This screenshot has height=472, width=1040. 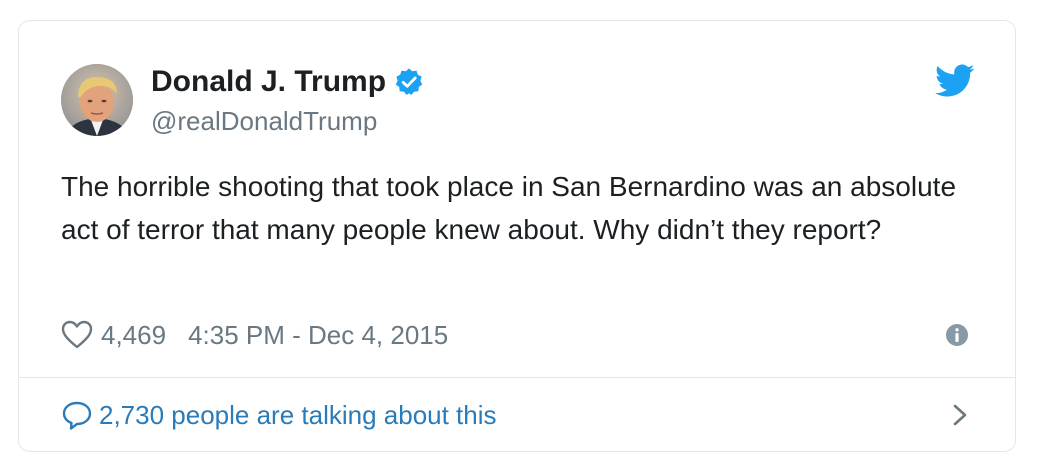 I want to click on conversation-link: 2,730 people are talking about this, so click(x=279, y=415).